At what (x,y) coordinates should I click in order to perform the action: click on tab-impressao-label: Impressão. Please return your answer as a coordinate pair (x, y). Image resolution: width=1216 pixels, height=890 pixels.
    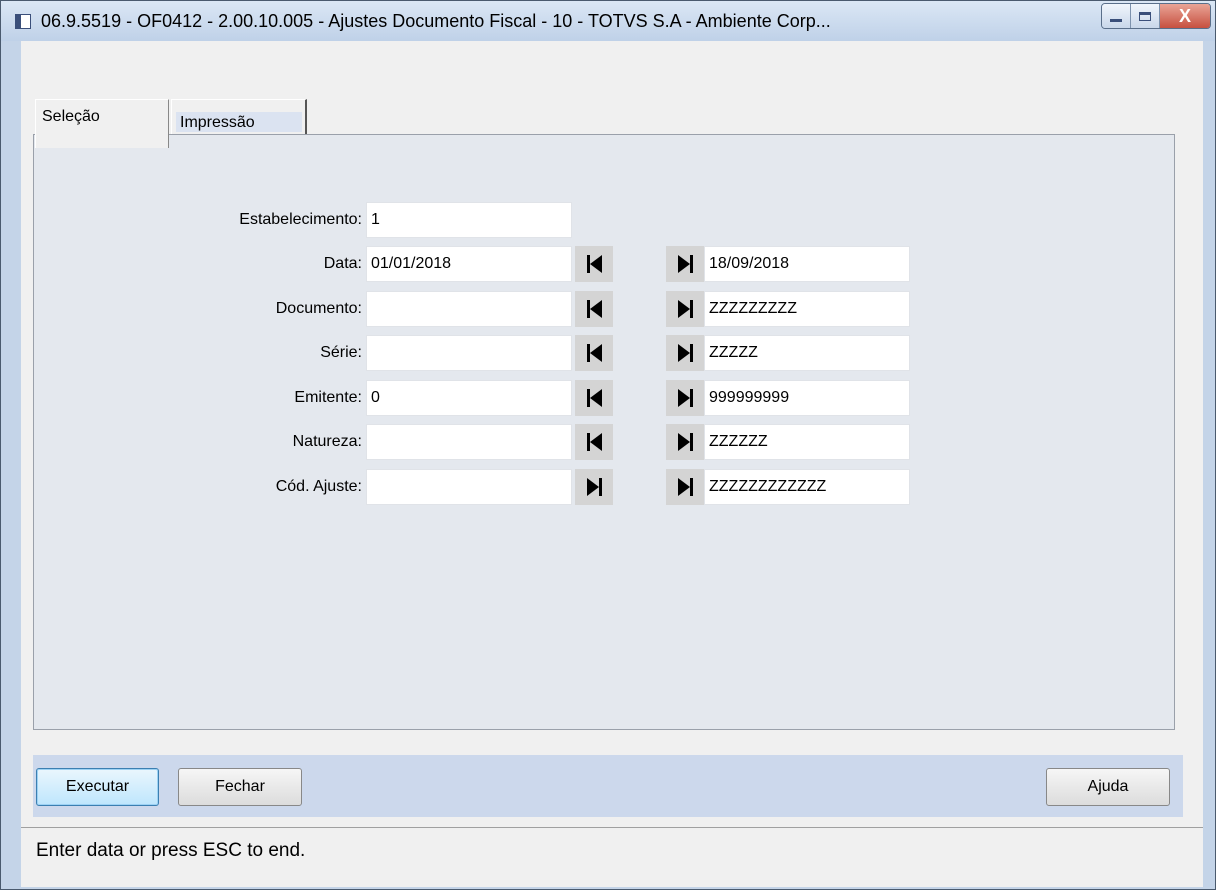
    Looking at the image, I should click on (217, 122).